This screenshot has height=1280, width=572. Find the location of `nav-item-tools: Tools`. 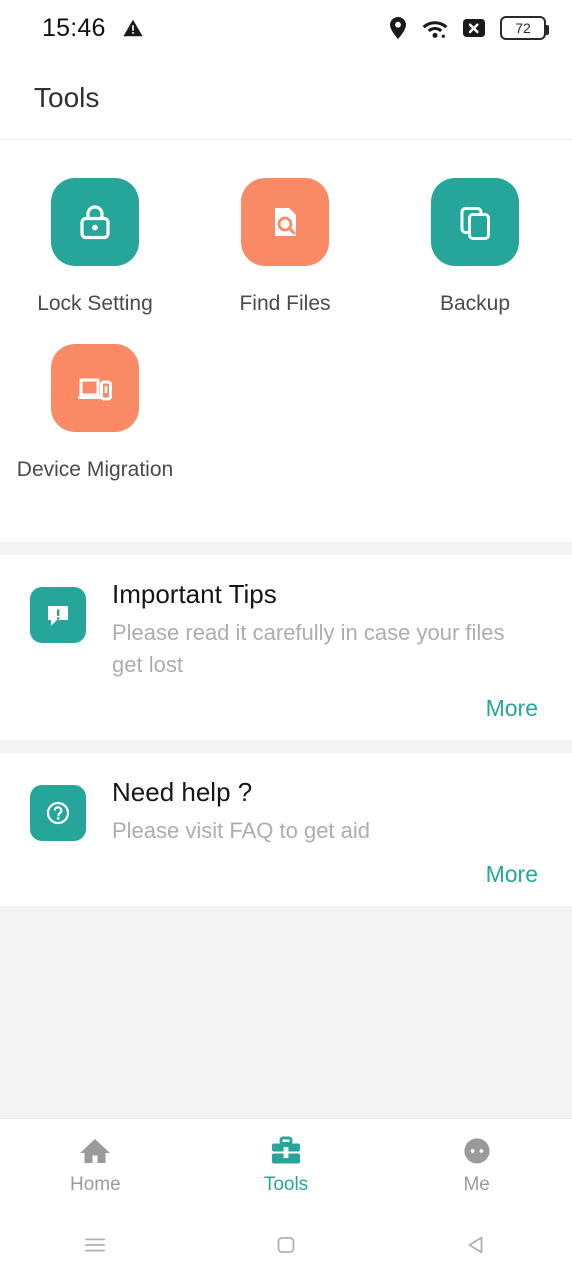

nav-item-tools: Tools is located at coordinates (286, 1165).